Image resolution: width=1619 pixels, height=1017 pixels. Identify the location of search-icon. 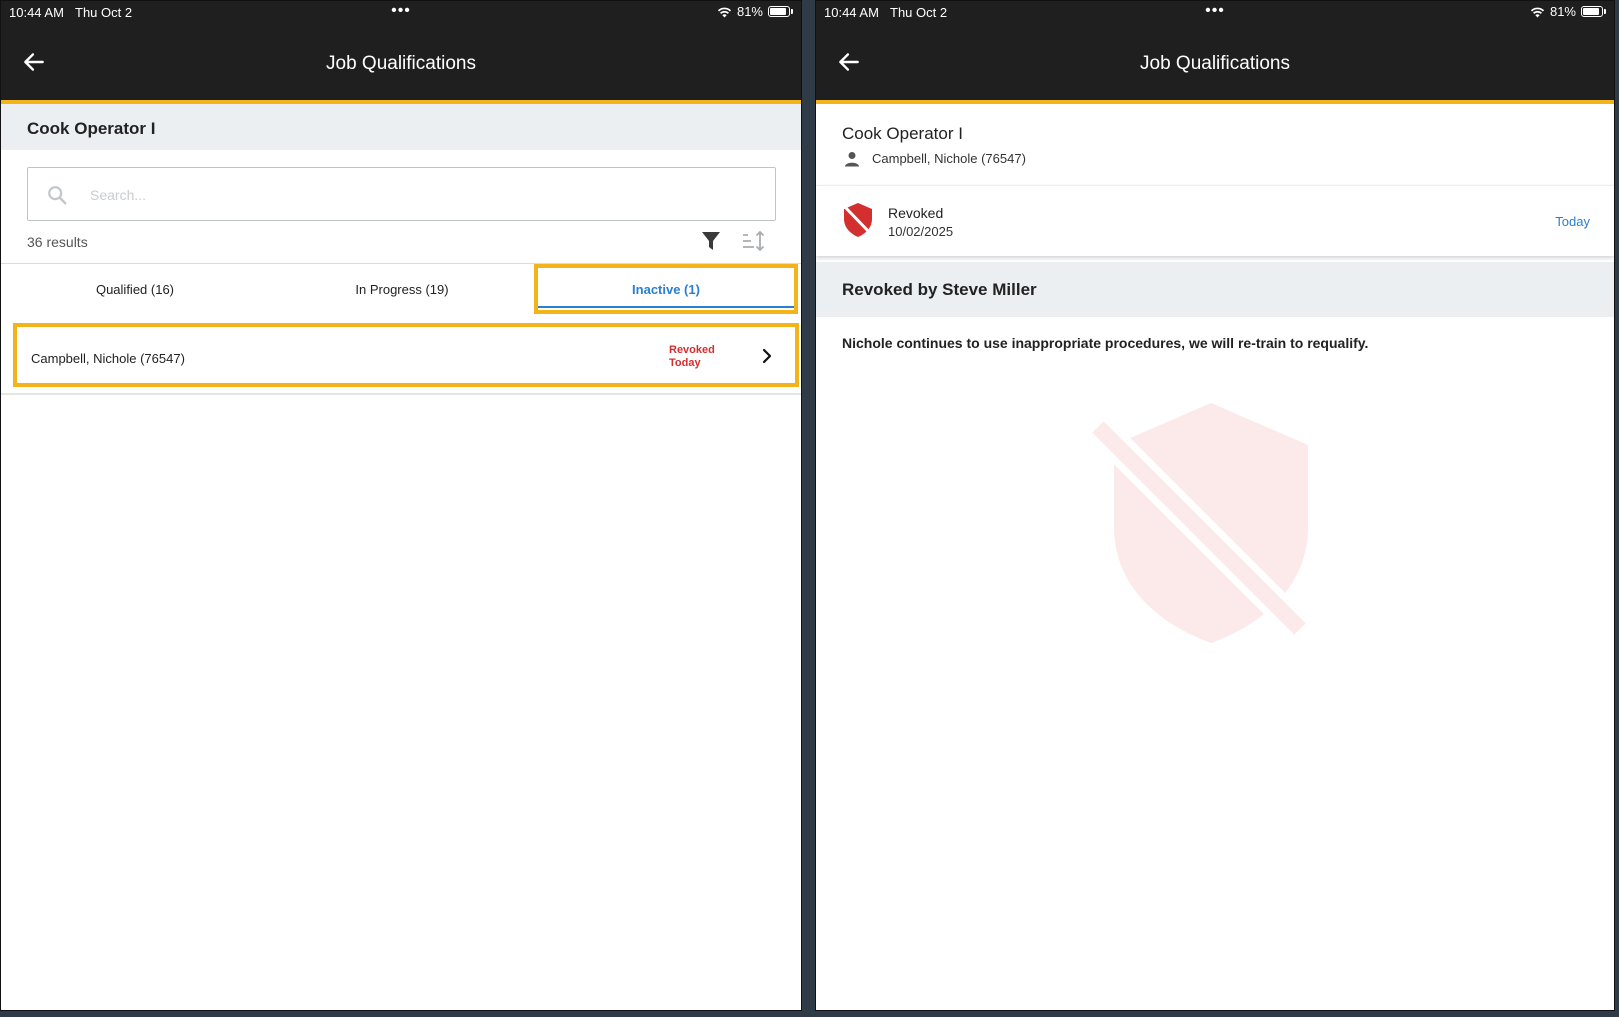
(57, 195).